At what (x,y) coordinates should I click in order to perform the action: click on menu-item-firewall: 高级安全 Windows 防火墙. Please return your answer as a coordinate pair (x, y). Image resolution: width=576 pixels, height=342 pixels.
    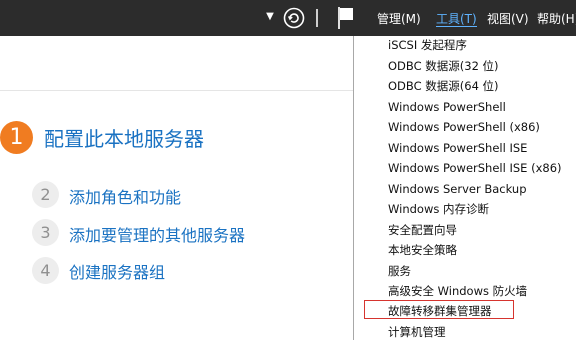
    Looking at the image, I should click on (457, 291).